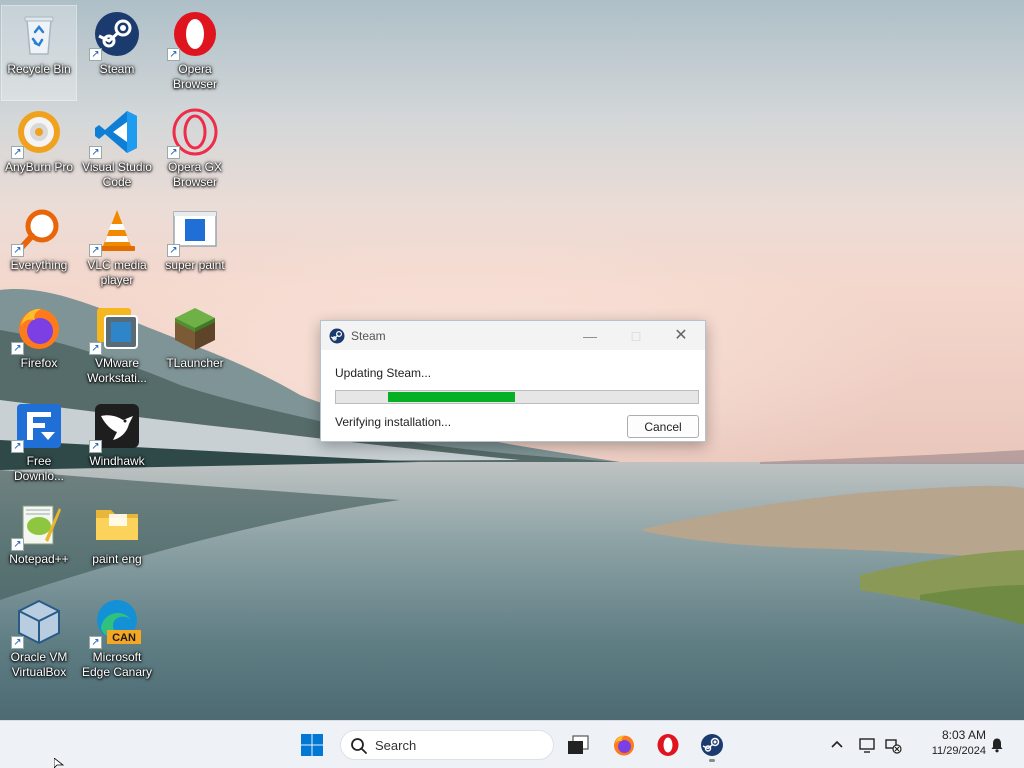 The width and height of the screenshot is (1024, 768). Describe the element at coordinates (663, 426) in the screenshot. I see `cancel-button: Cancel` at that location.